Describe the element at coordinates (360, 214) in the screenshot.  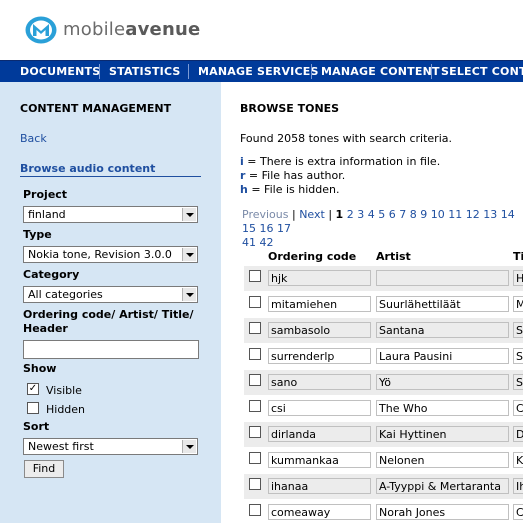
I see `page-link: 3` at that location.